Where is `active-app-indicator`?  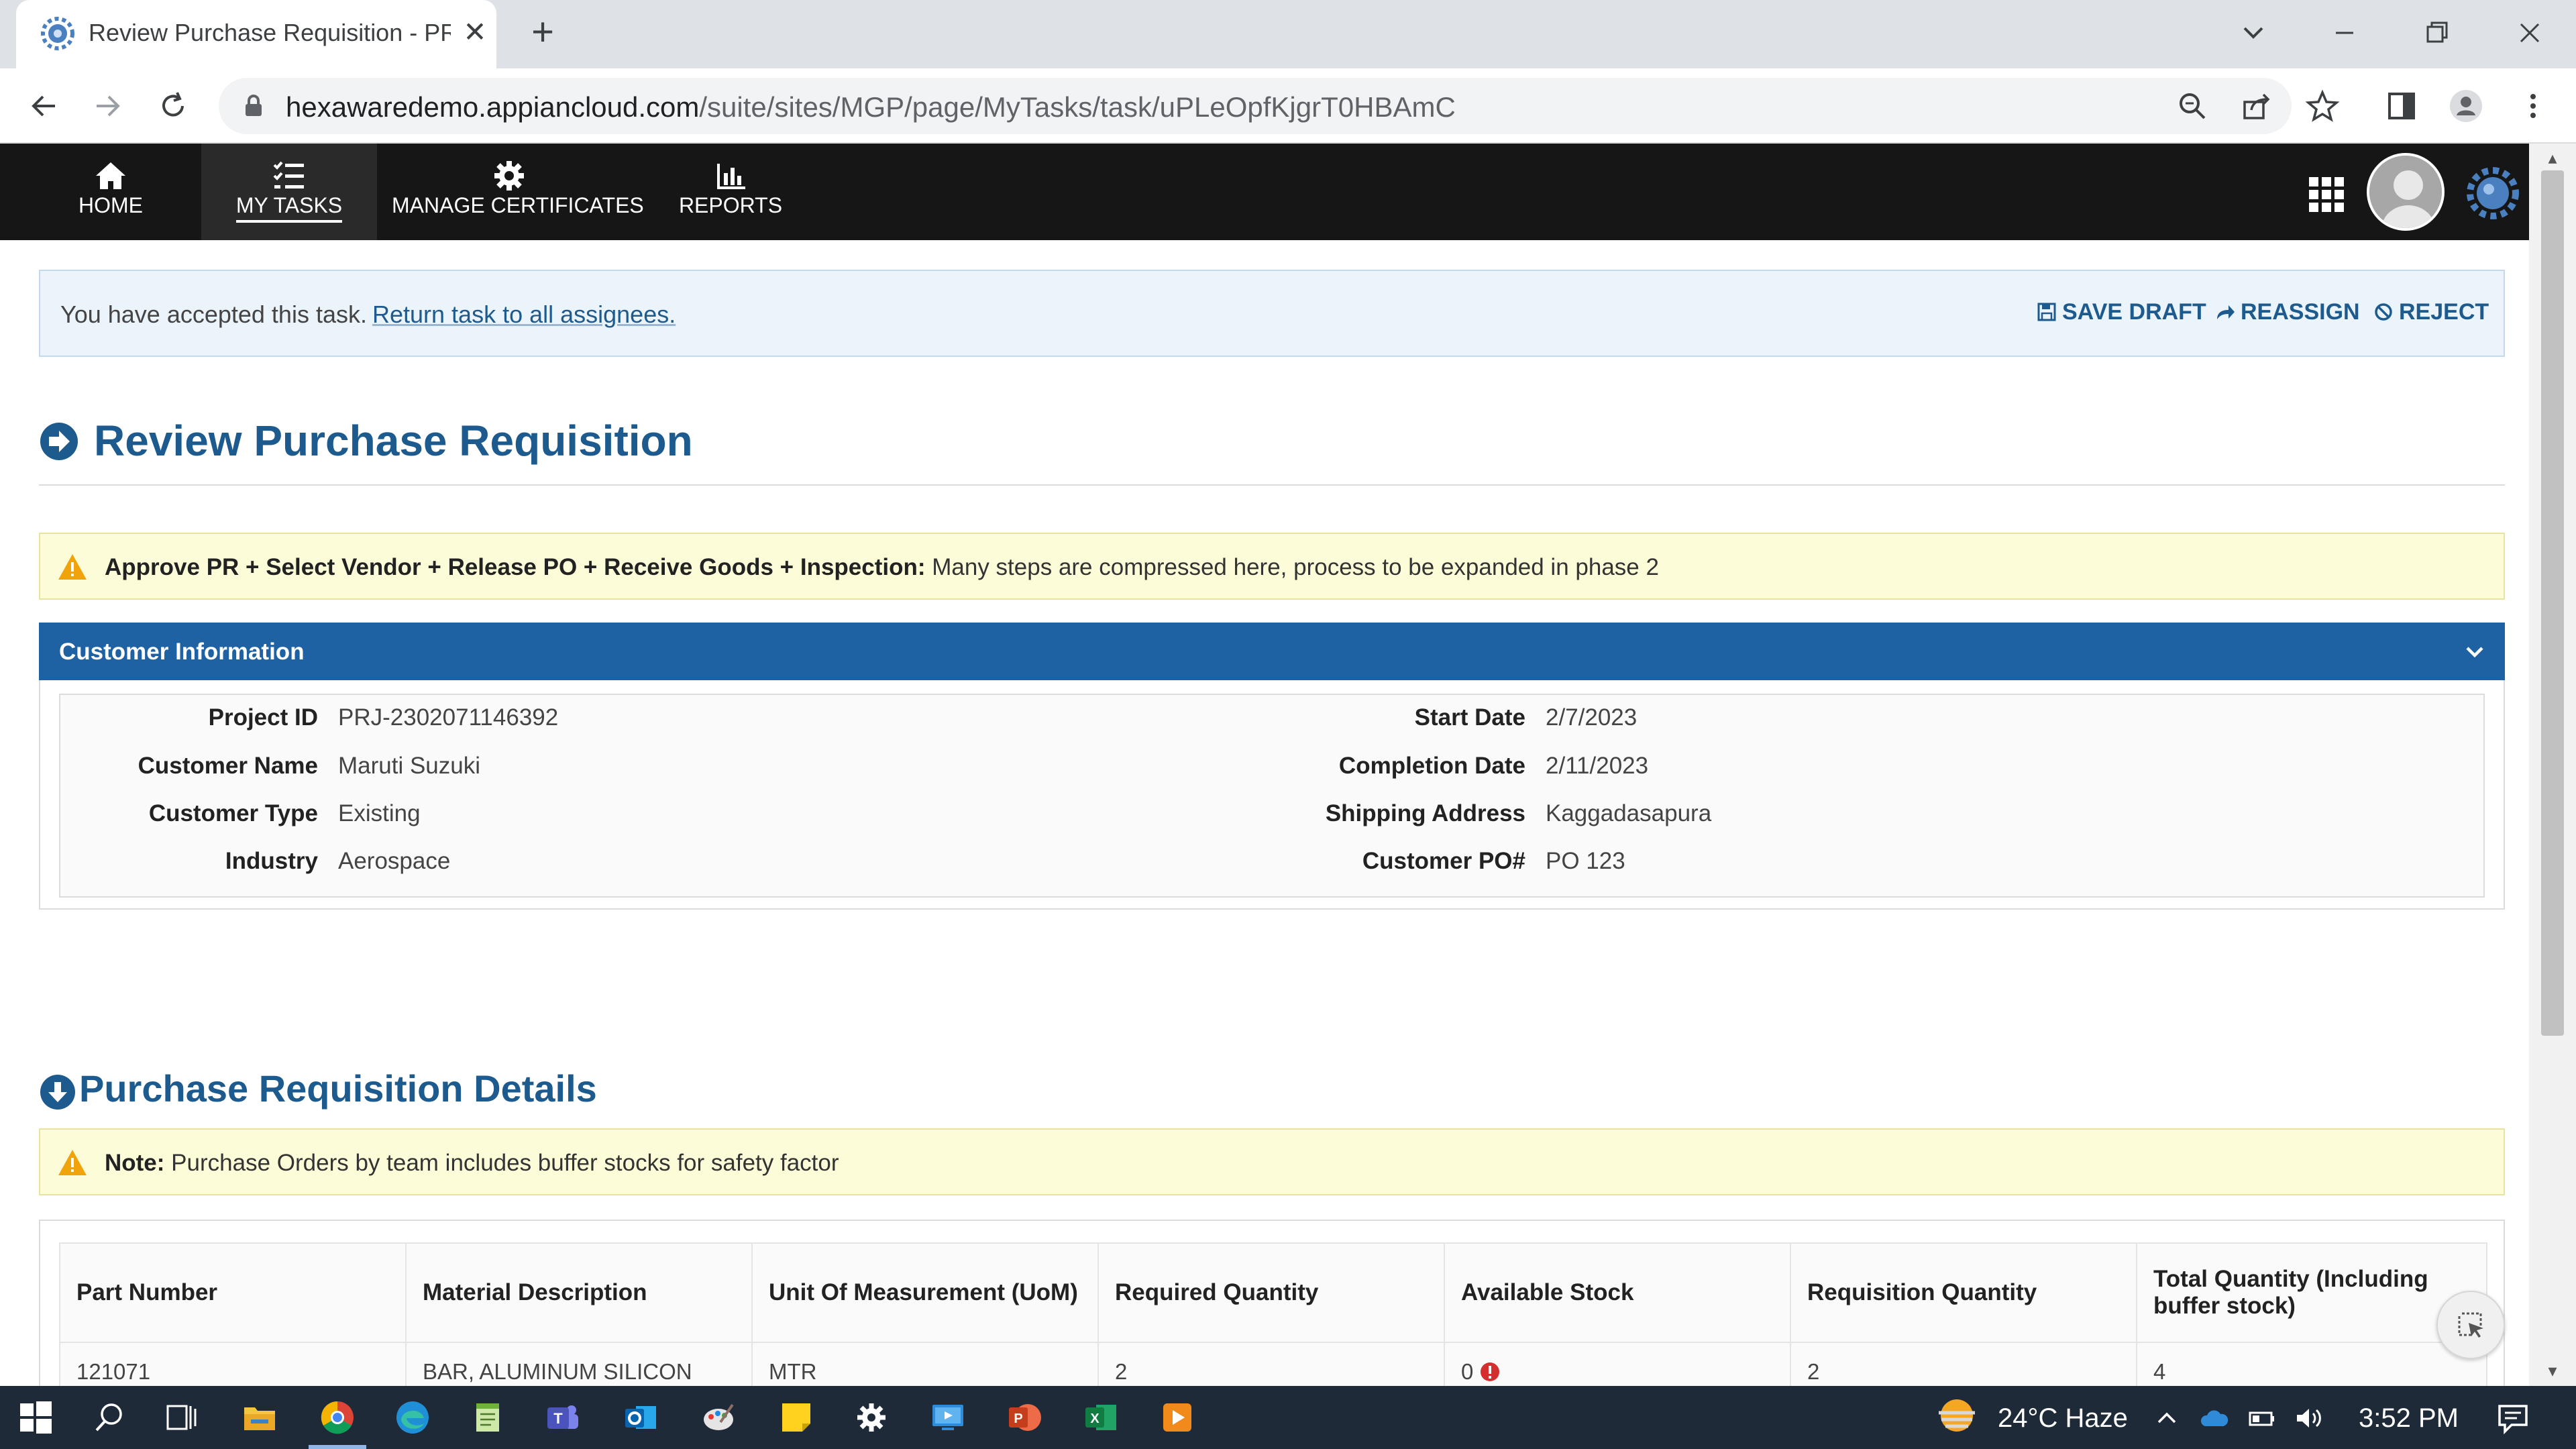
active-app-indicator is located at coordinates (337, 1447).